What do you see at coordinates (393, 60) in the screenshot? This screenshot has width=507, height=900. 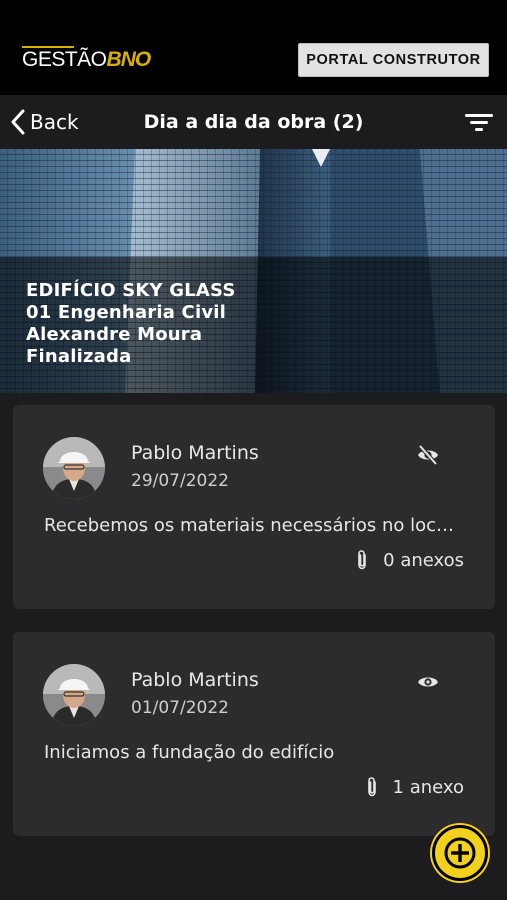 I see `portal-construtor-button: PORTAL CONSTRUTOR` at bounding box center [393, 60].